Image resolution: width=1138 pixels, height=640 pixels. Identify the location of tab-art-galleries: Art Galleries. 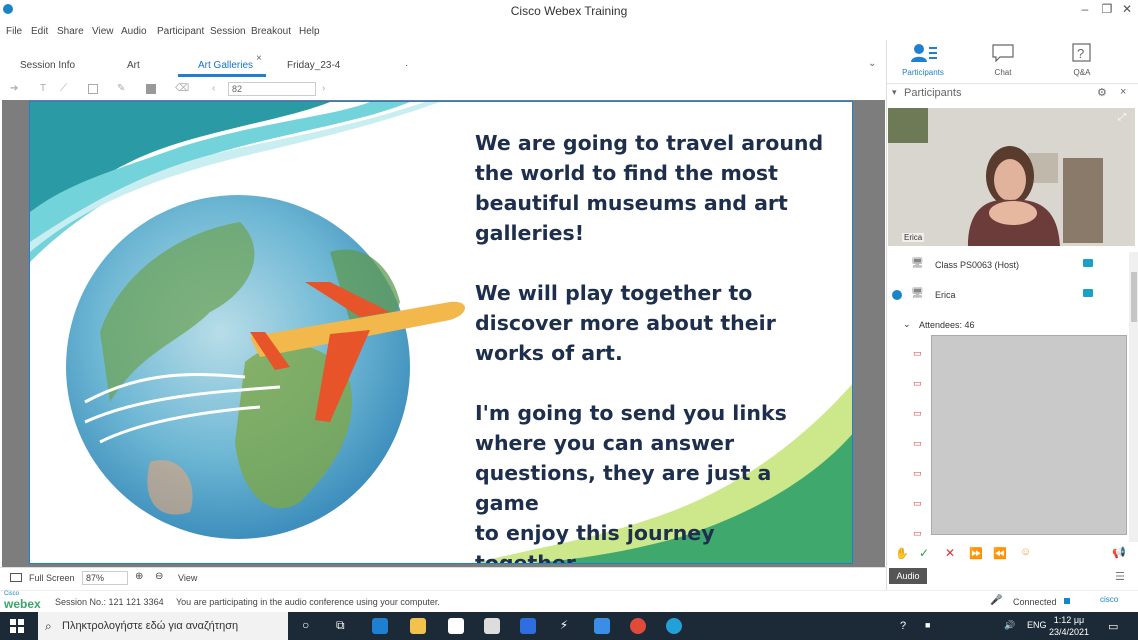
(225, 65).